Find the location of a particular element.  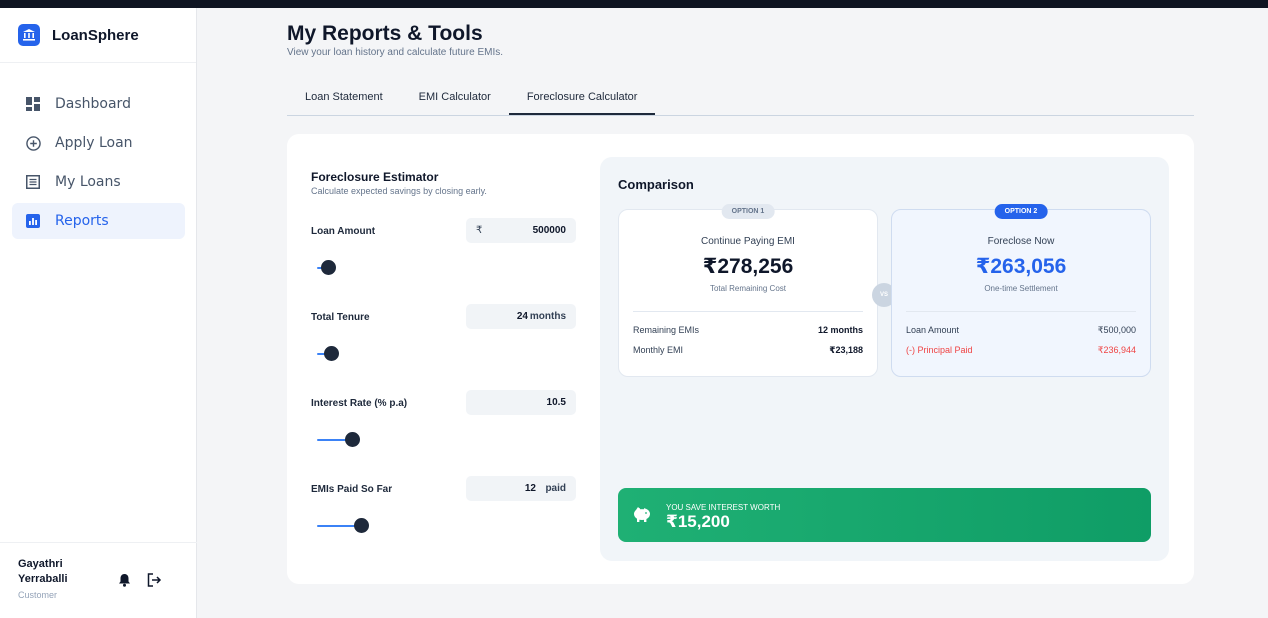

sidebar-item-label: My Loans is located at coordinates (88, 182).